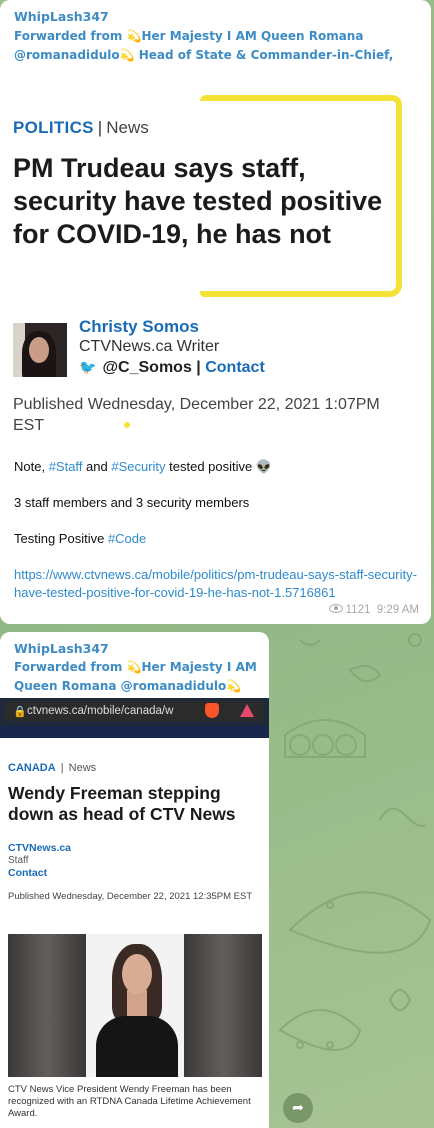  I want to click on eye-icon, so click(335, 608).